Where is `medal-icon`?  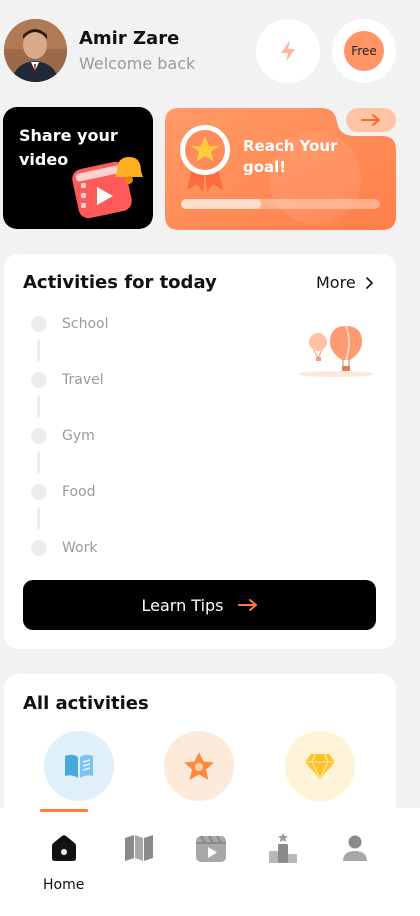 medal-icon is located at coordinates (205, 158).